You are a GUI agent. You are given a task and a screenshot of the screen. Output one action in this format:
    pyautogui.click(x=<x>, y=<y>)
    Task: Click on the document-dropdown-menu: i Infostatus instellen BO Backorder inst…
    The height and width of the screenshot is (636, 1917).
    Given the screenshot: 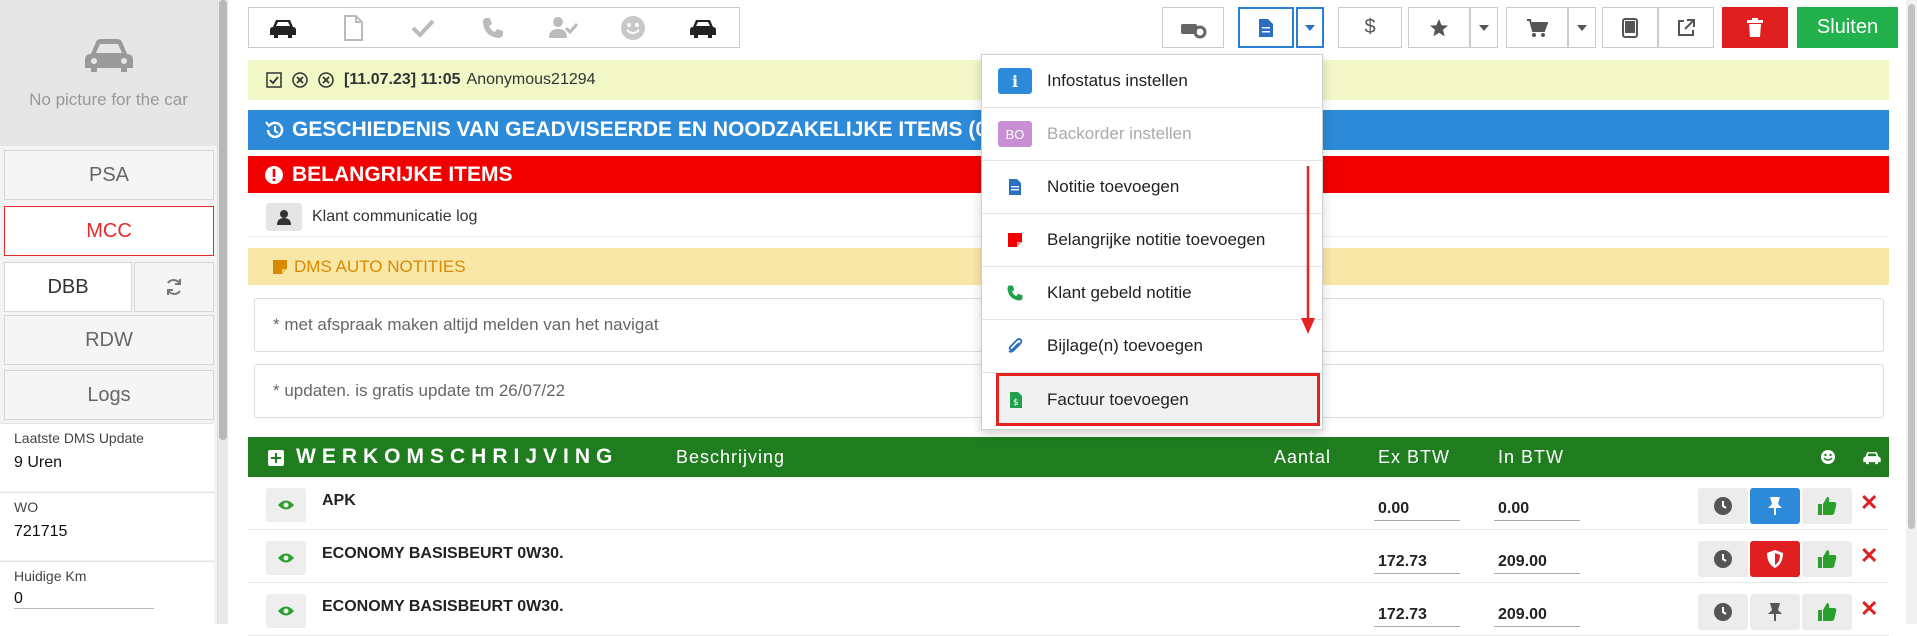 What is the action you would take?
    pyautogui.click(x=1152, y=242)
    